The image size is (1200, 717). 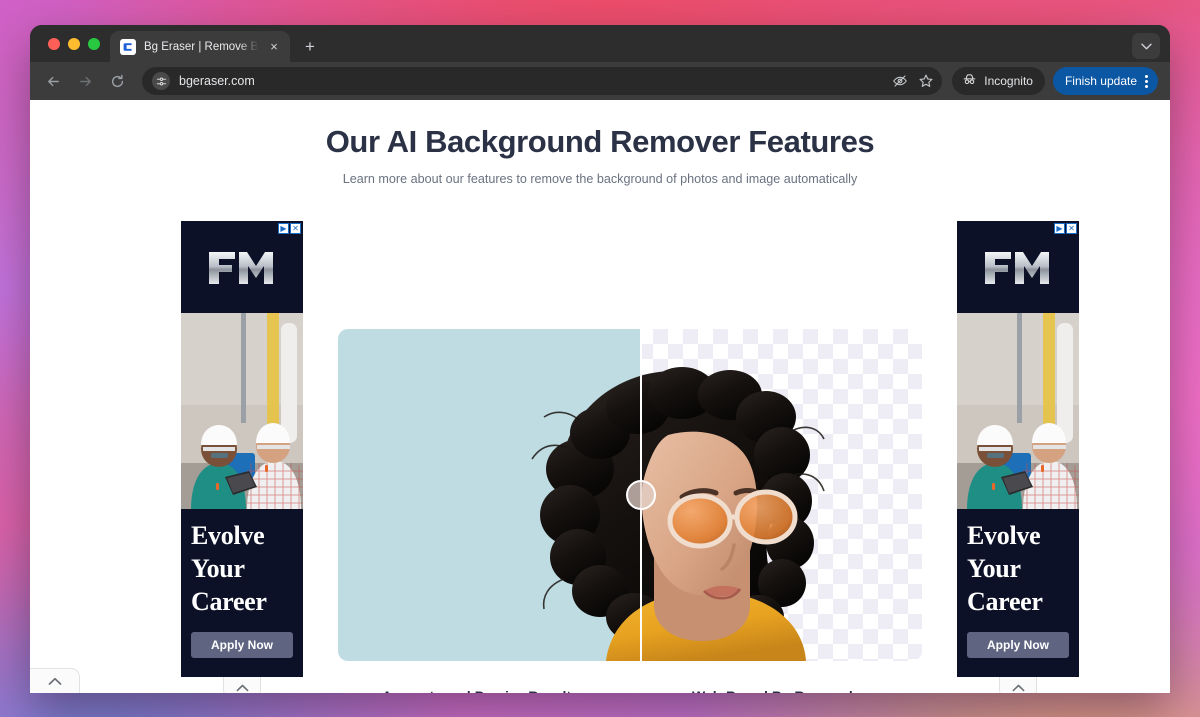 I want to click on back-button, so click(x=53, y=81).